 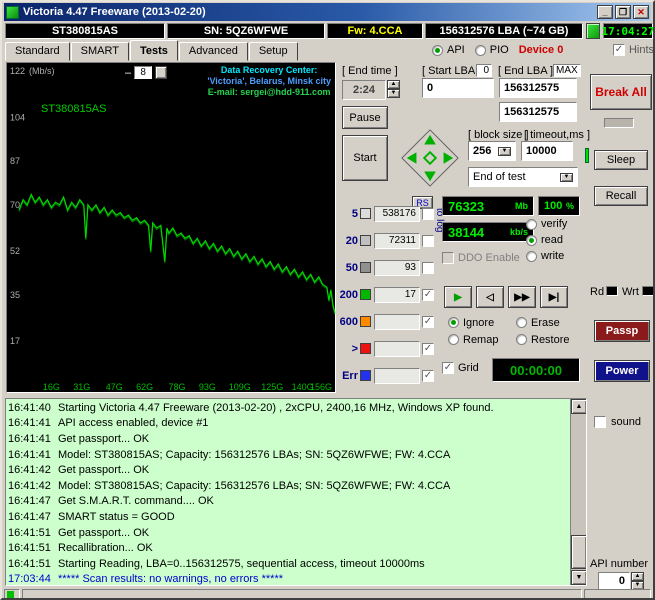 I want to click on maximize-button: ❐, so click(x=623, y=12).